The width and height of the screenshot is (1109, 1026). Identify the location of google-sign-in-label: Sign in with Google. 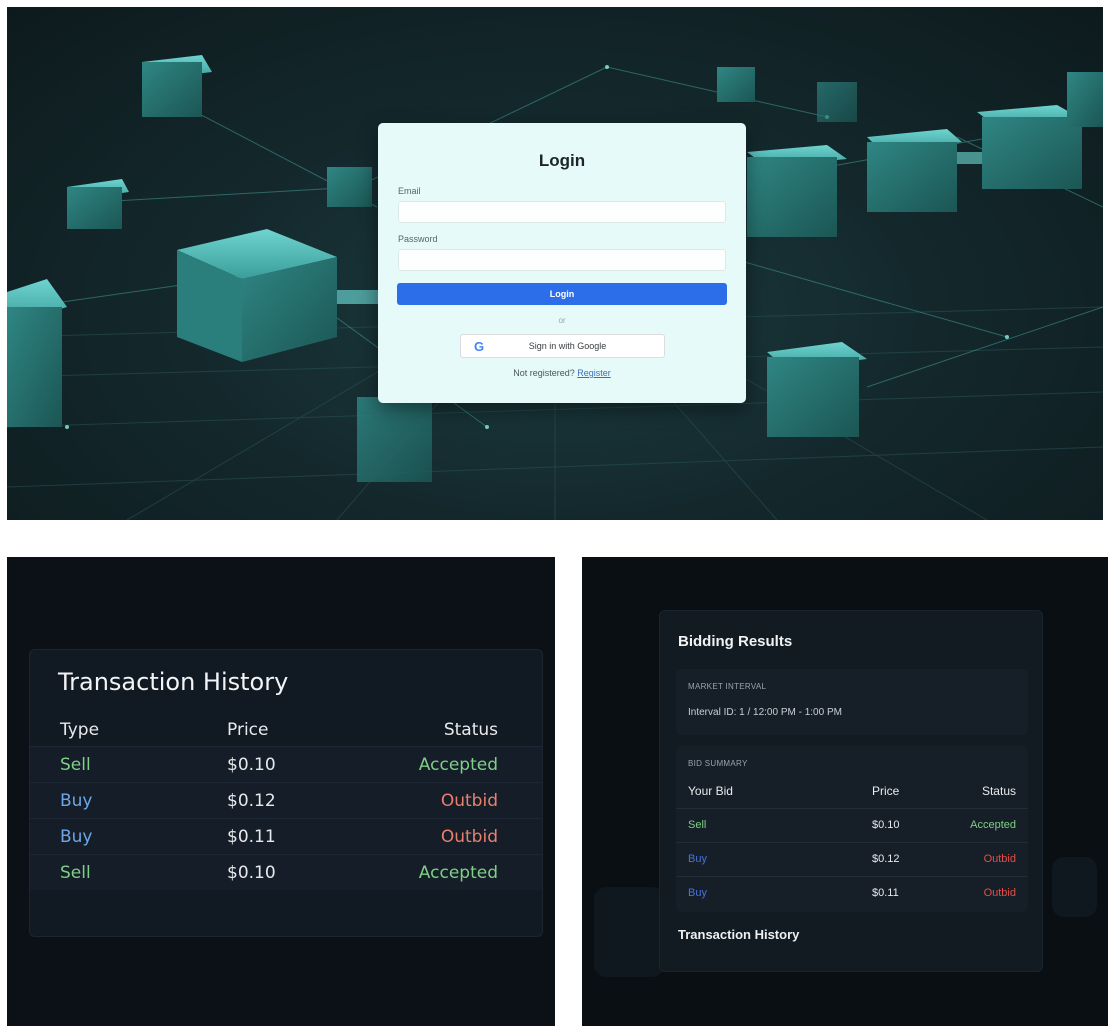
(567, 346).